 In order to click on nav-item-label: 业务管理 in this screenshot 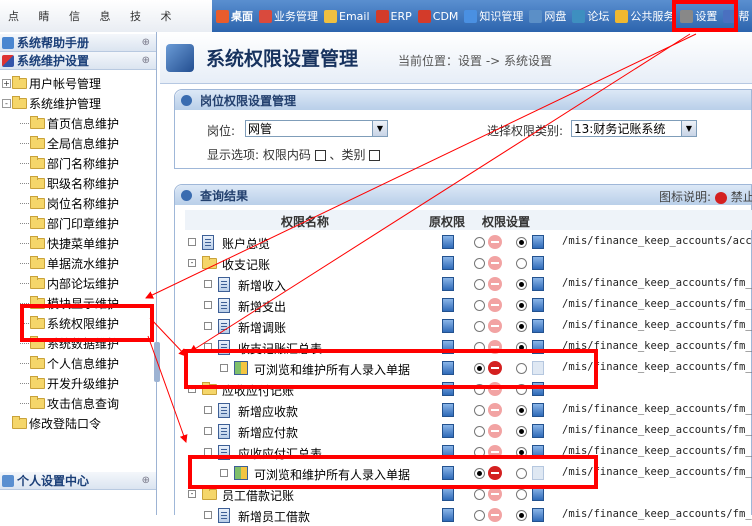, I will do `click(296, 16)`.